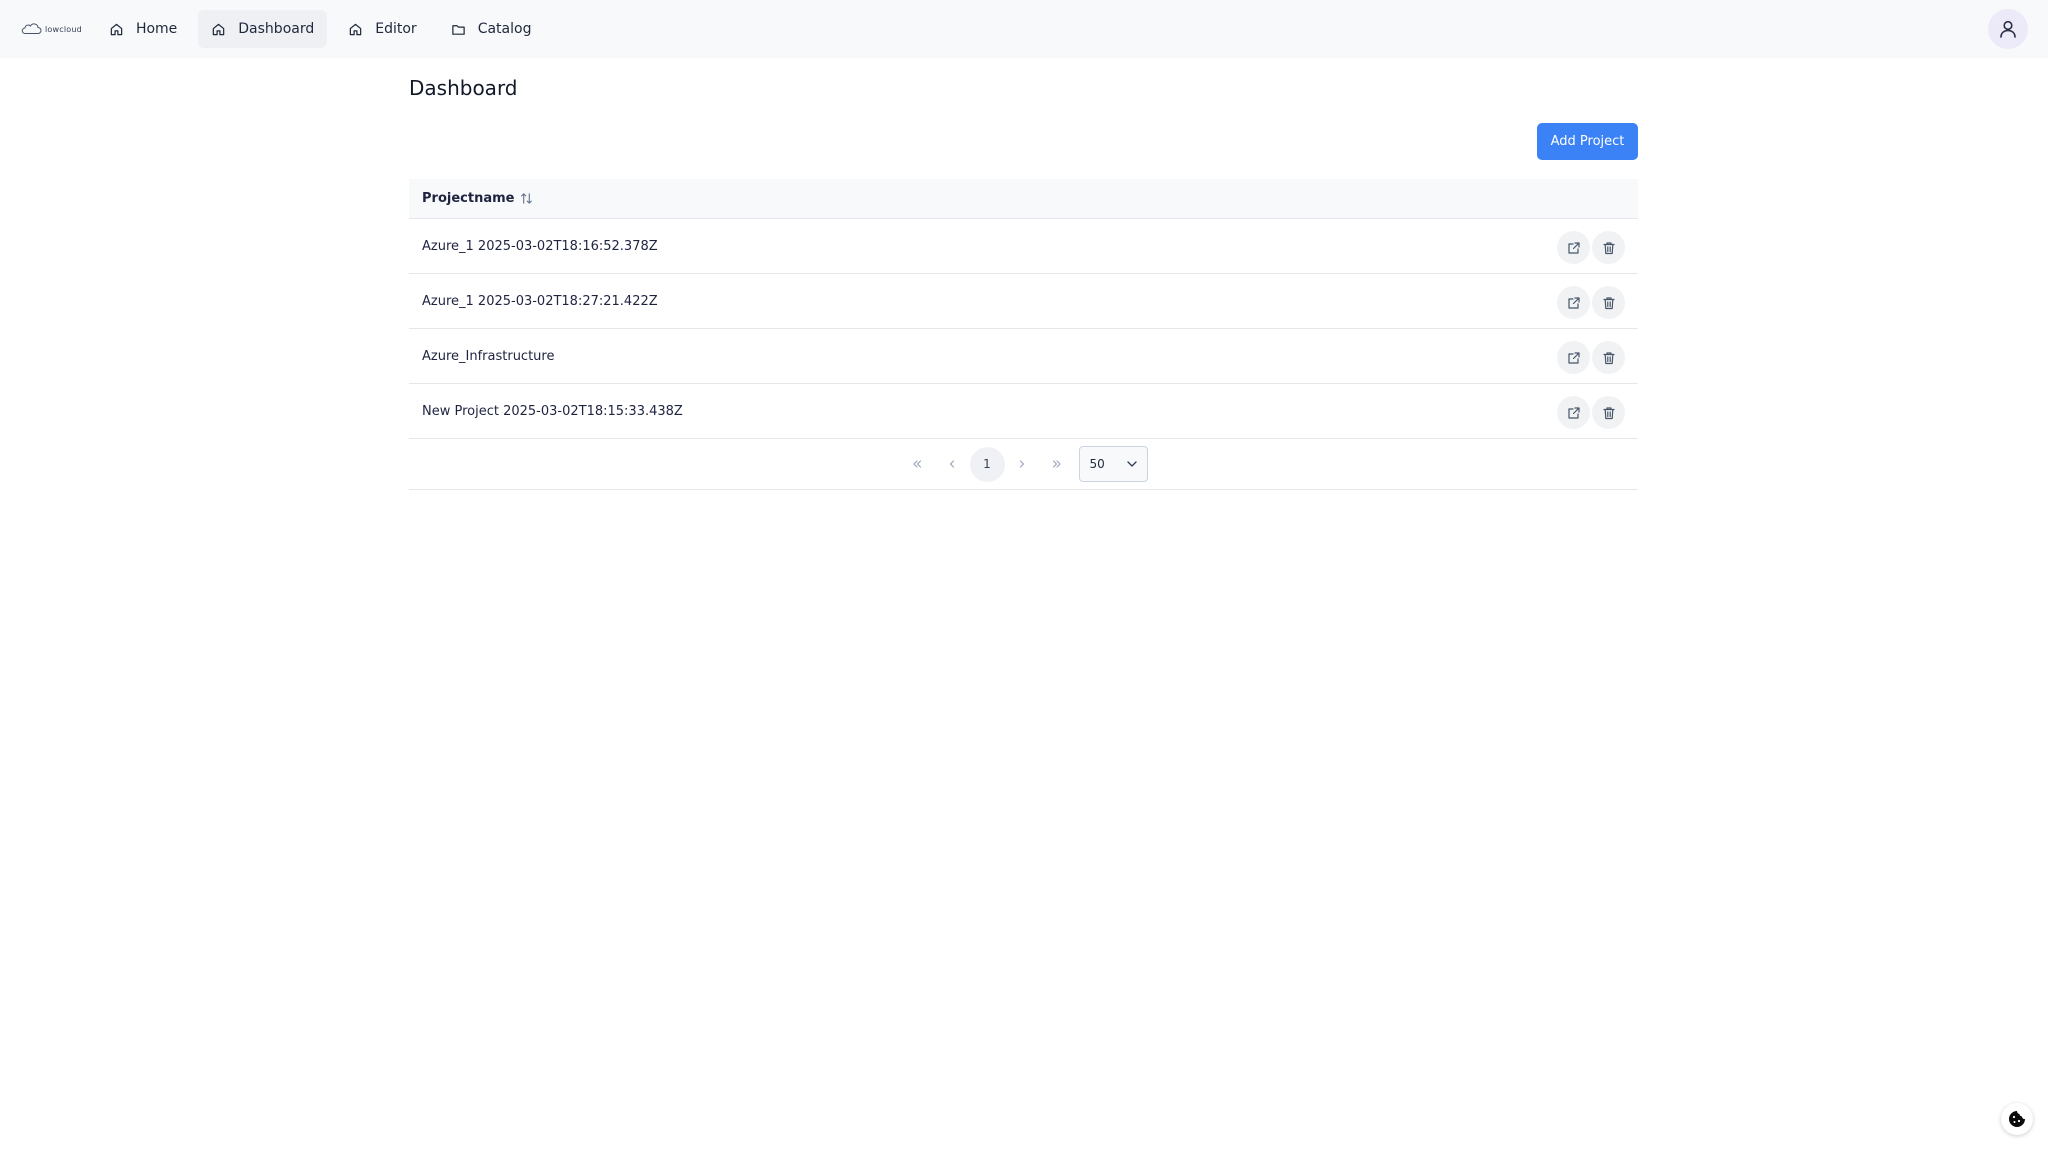  I want to click on project-name: New Project 2025-03-02T18:15:33.438Z, so click(552, 411).